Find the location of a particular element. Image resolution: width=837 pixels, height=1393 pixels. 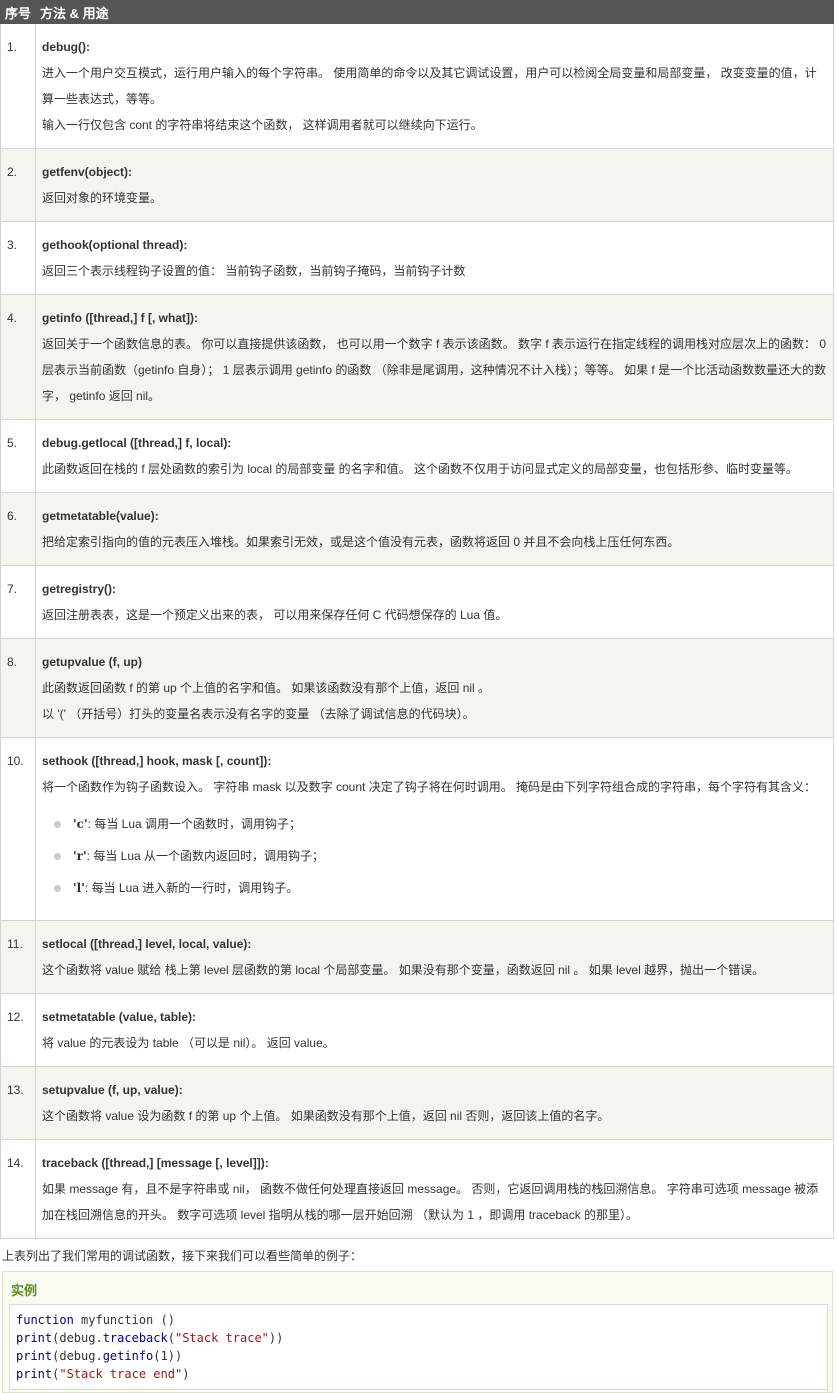

row-index: 11. is located at coordinates (18, 957).